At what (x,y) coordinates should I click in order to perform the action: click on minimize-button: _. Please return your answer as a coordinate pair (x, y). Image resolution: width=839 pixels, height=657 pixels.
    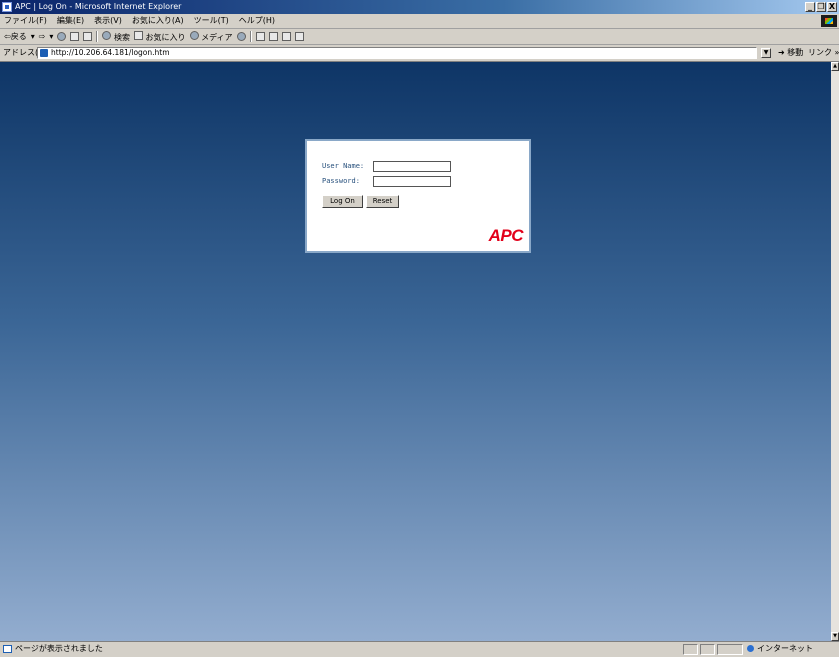
    Looking at the image, I should click on (810, 7).